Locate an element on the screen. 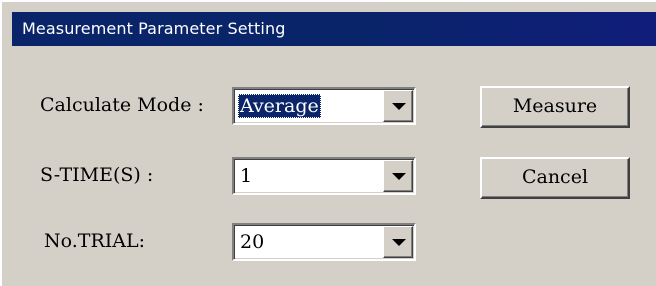 The image size is (656, 286). calculate-mode-value: Average is located at coordinates (279, 106).